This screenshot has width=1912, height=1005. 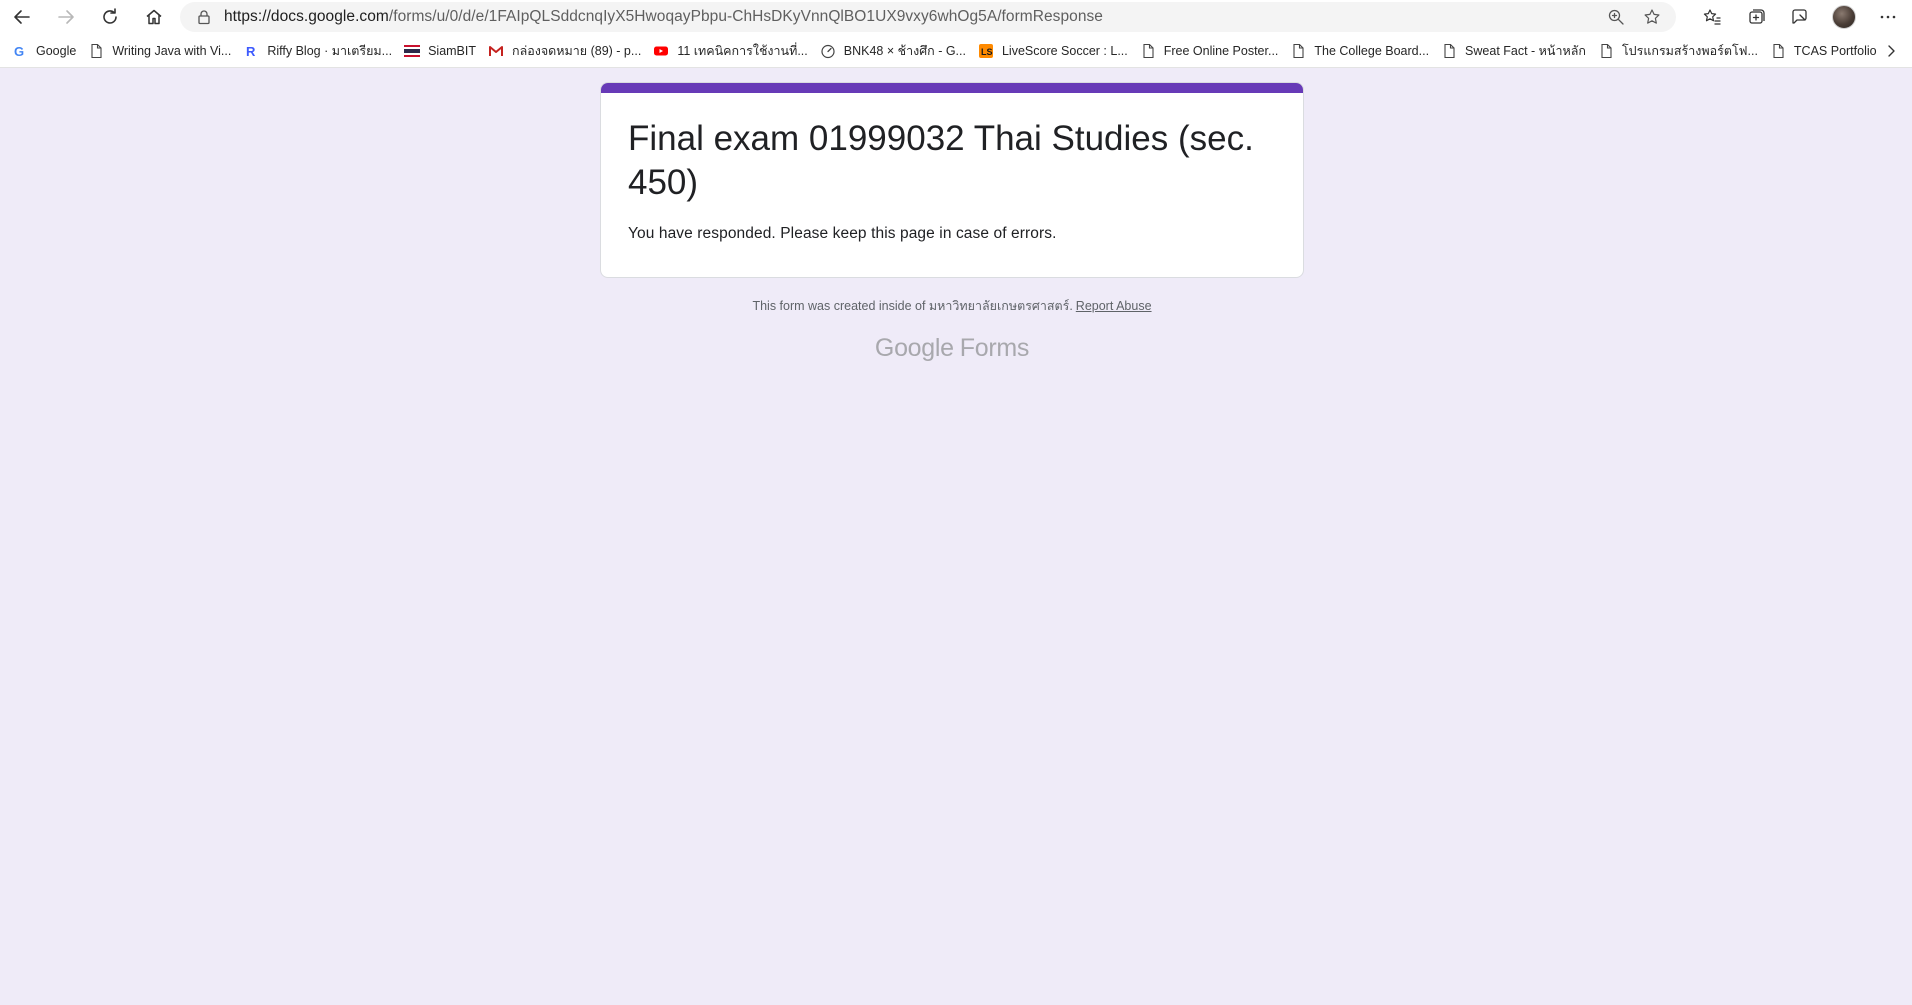 I want to click on lock-icon, so click(x=204, y=17).